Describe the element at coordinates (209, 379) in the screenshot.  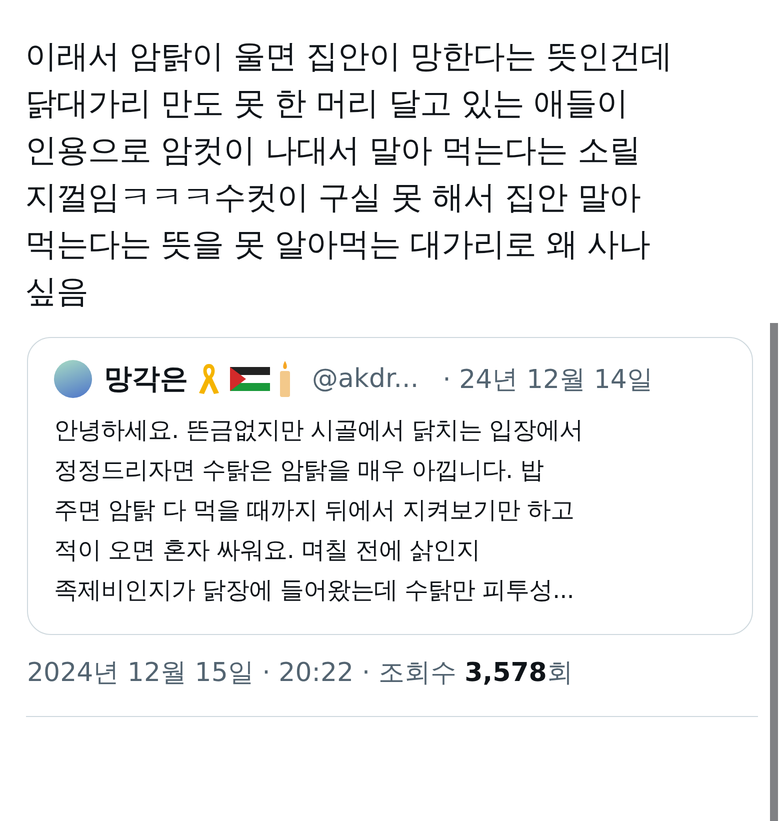
I see `ribbon-icon` at that location.